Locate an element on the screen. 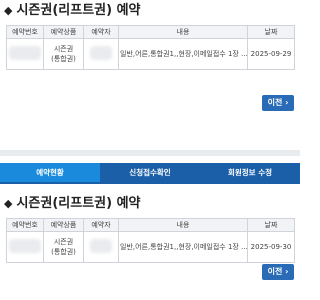 This screenshot has height=300, width=320. tab-reservation-status: 예약현황 is located at coordinates (50, 172).